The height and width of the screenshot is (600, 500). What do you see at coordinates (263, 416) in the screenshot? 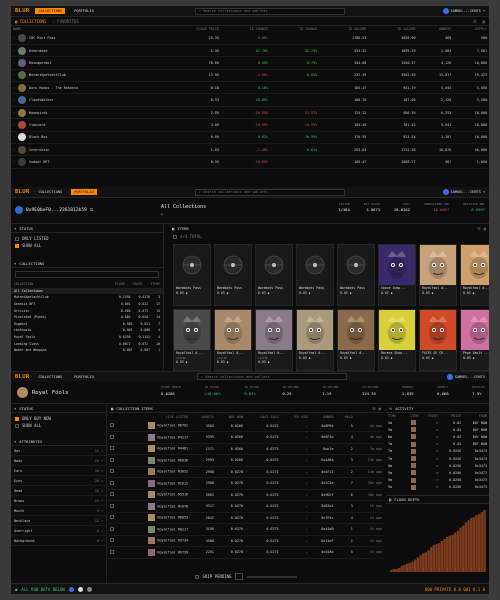
I see `col-header: LAST SALE` at bounding box center [263, 416].